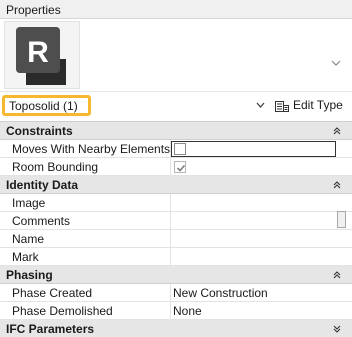 The width and height of the screenshot is (352, 337). Describe the element at coordinates (25, 257) in the screenshot. I see `property-label: Mark` at that location.